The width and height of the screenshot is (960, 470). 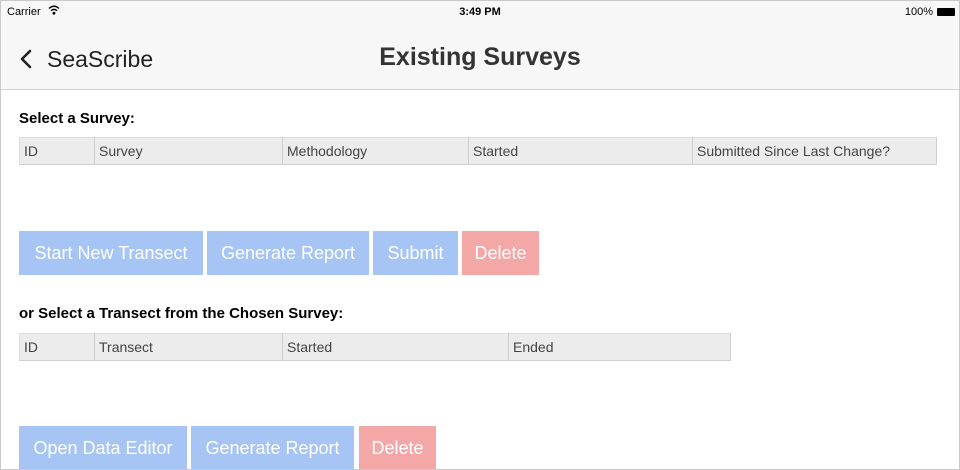 What do you see at coordinates (111, 253) in the screenshot?
I see `start-new-transect-button: Start New Transect` at bounding box center [111, 253].